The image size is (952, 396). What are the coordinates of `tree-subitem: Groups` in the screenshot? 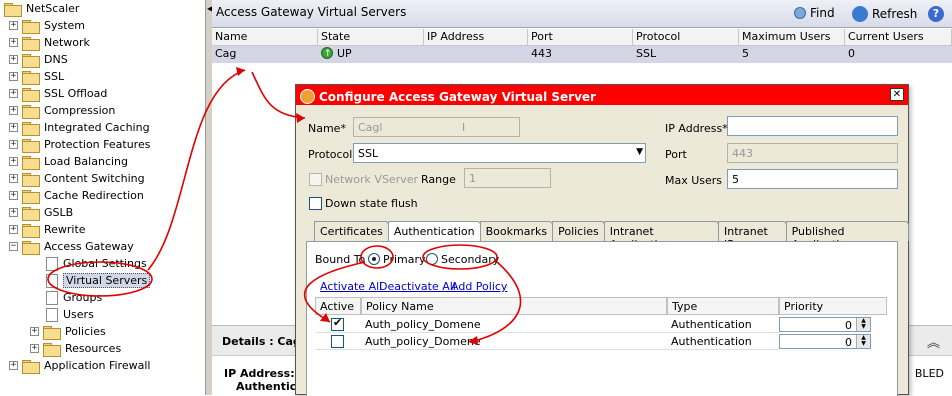 It's located at (74, 297).